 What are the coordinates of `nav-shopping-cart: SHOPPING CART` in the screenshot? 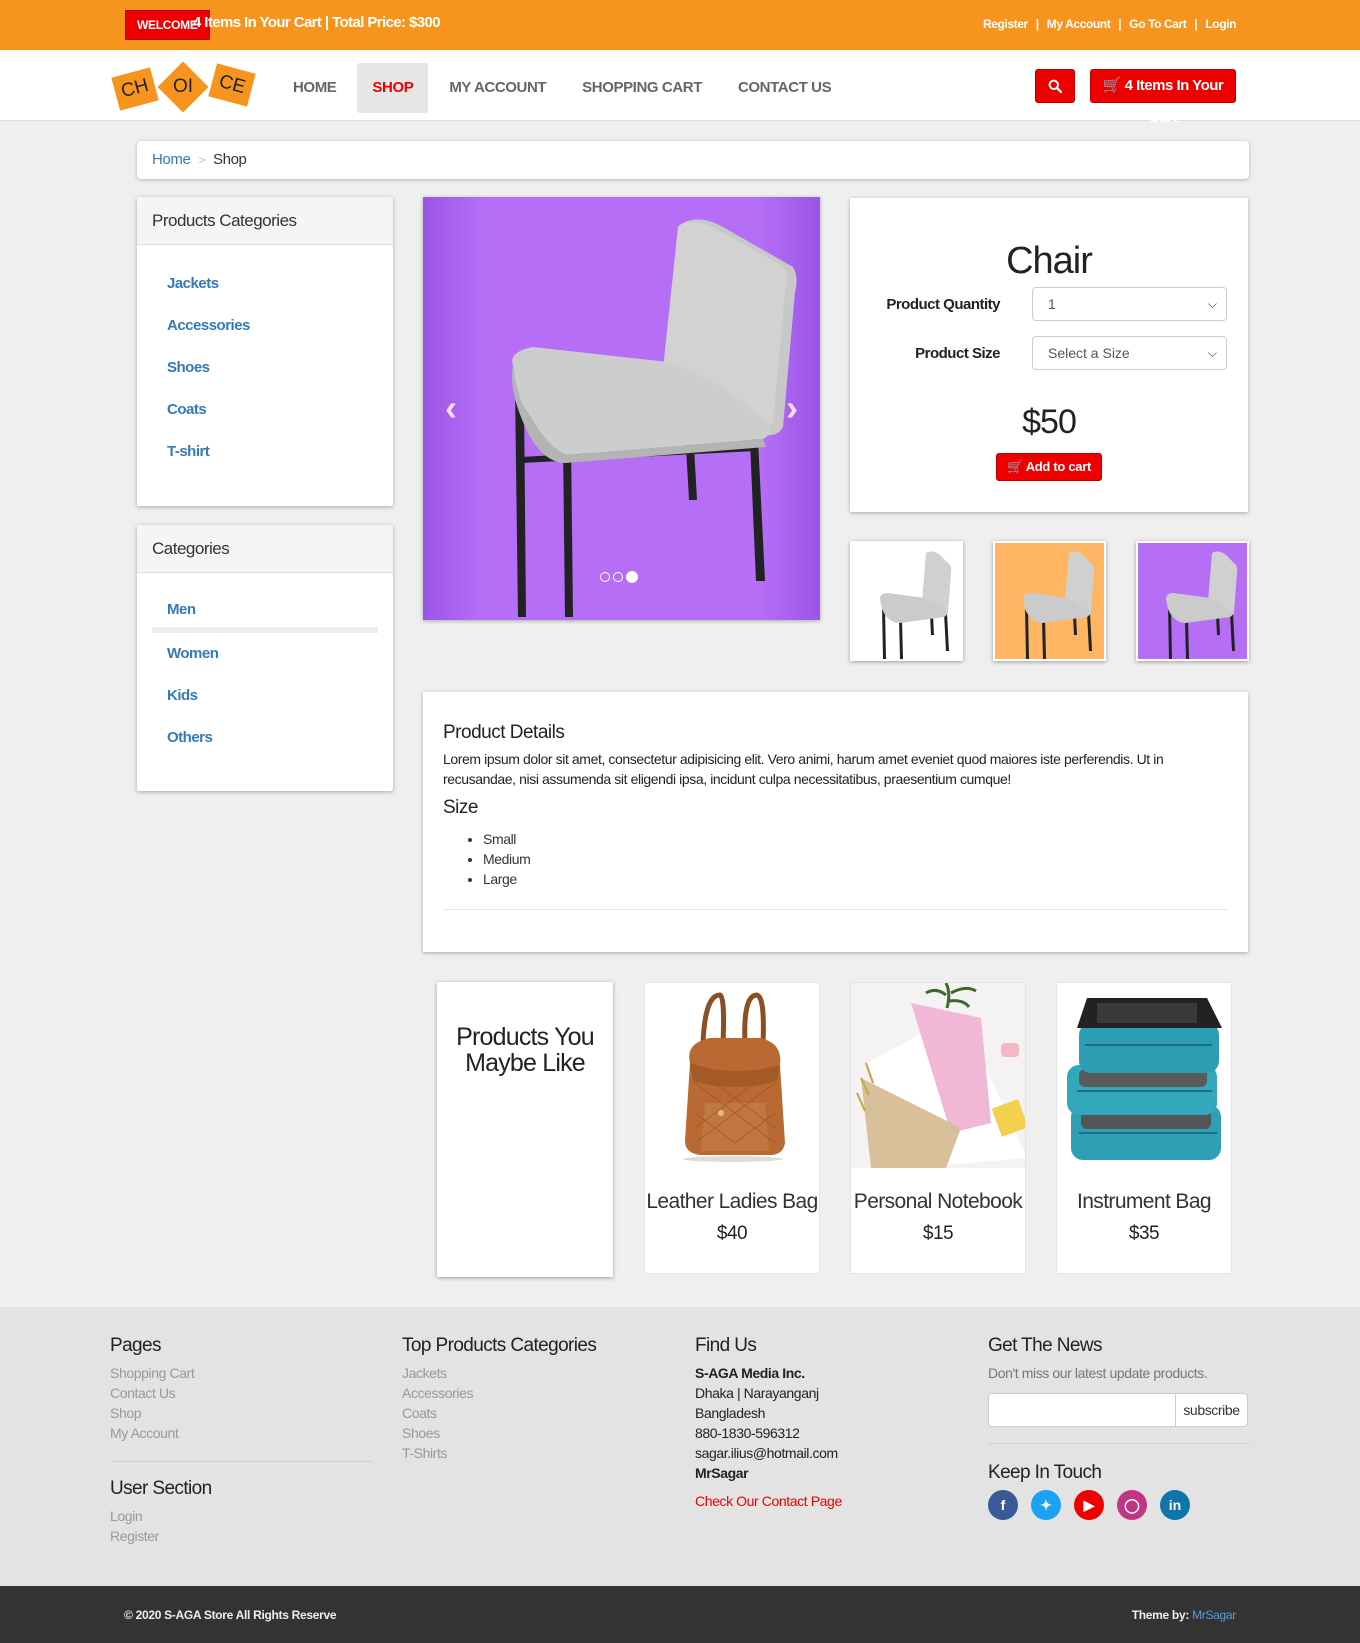 It's located at (642, 88).